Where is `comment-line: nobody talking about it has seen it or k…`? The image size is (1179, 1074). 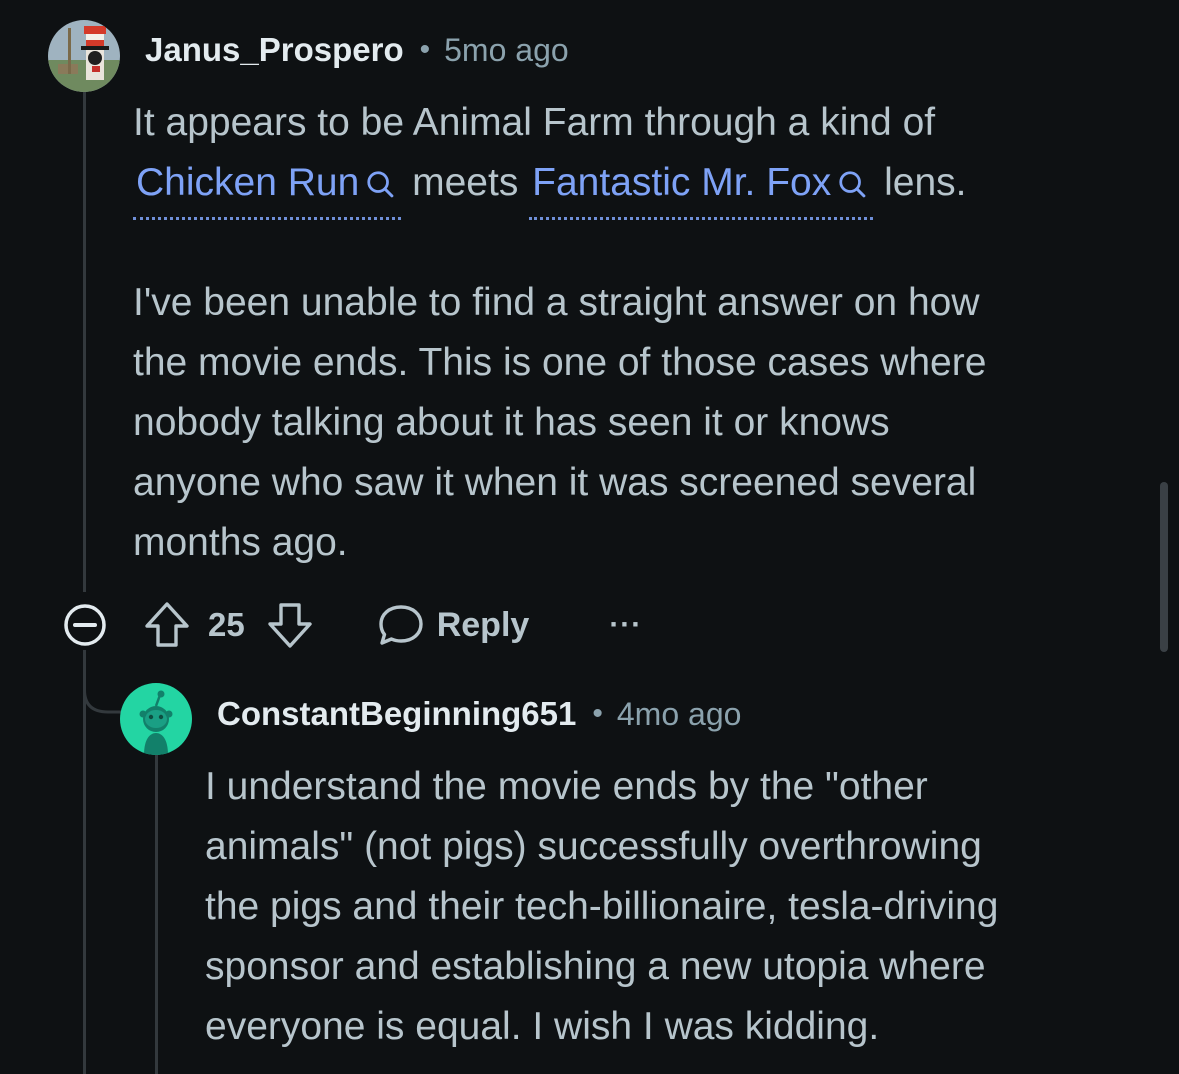 comment-line: nobody talking about it has seen it or k… is located at coordinates (511, 422).